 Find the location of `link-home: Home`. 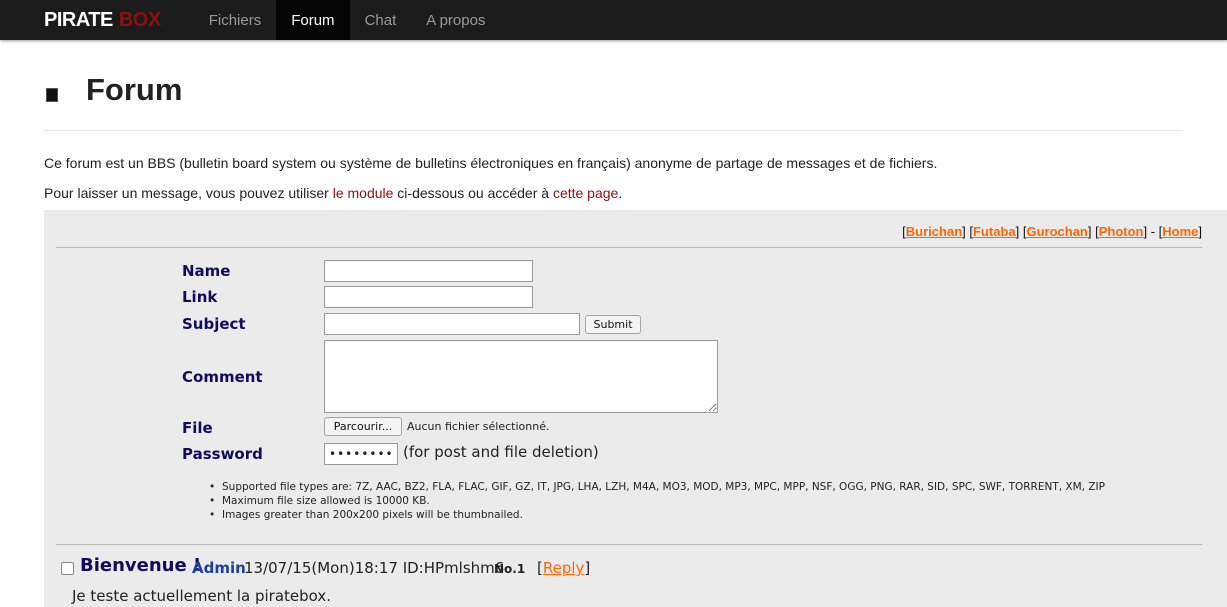

link-home: Home is located at coordinates (1180, 231).